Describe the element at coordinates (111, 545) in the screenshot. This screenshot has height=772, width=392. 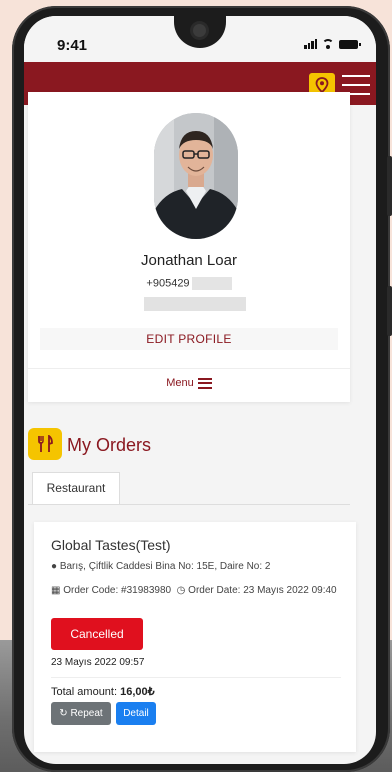
I see `restaurant-name: Global Tastes(Test)` at that location.